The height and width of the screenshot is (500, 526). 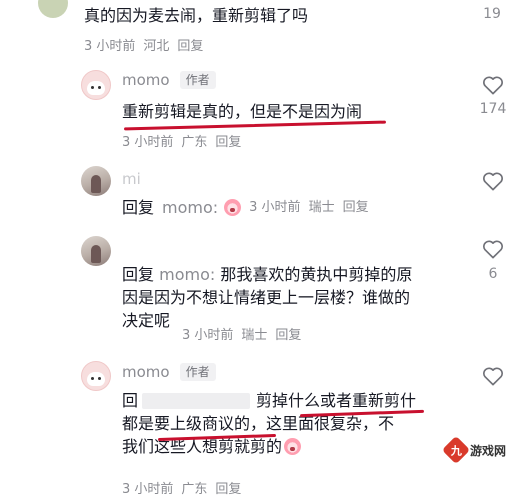 What do you see at coordinates (156, 46) in the screenshot?
I see `comment-location: 河北` at bounding box center [156, 46].